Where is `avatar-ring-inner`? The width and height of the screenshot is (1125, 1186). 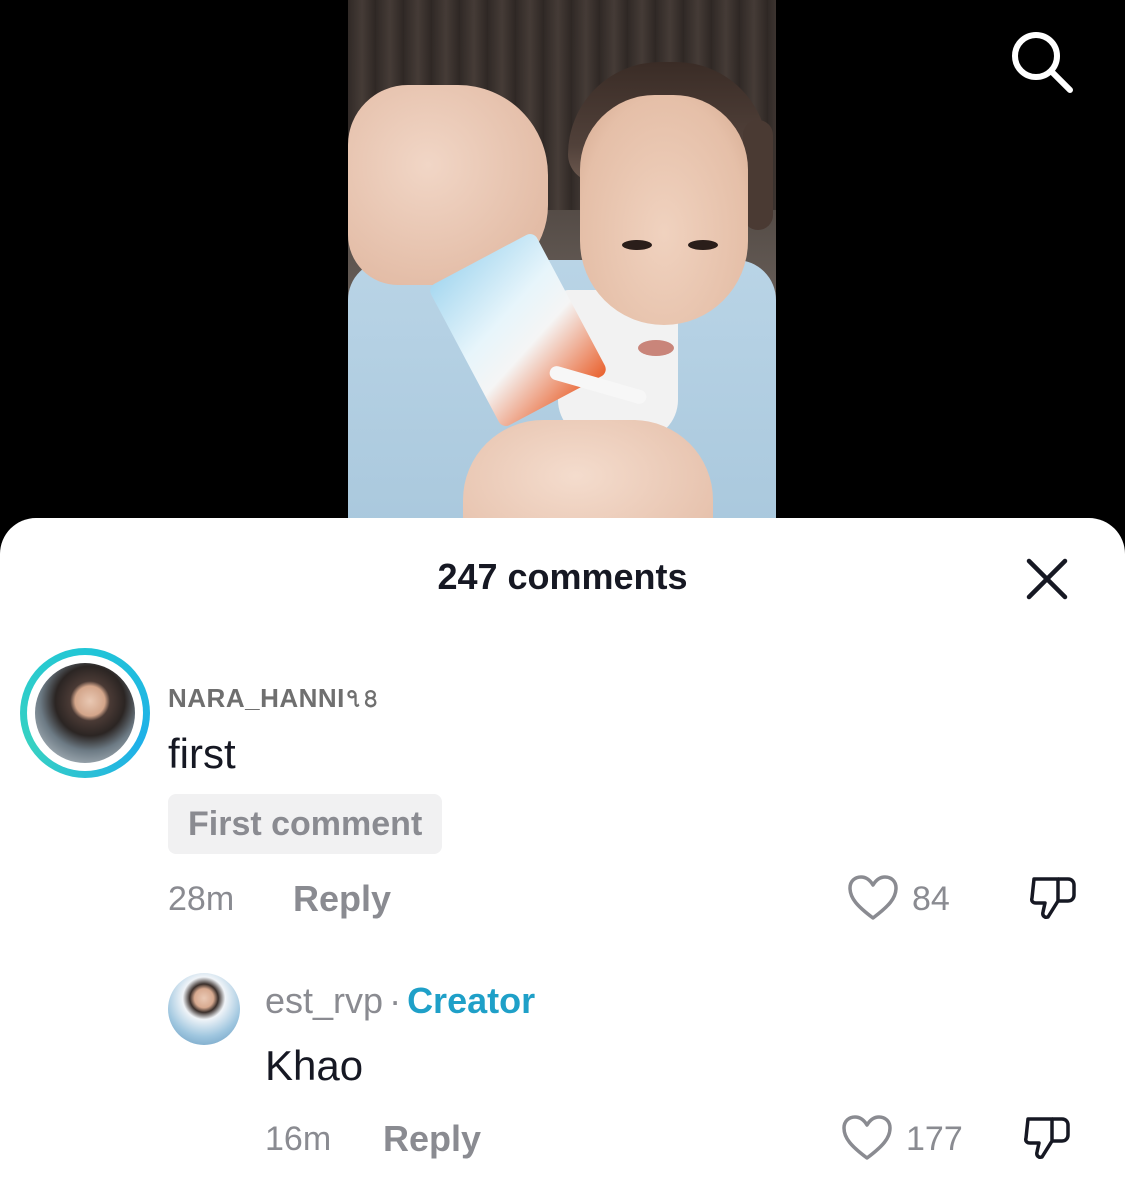
avatar-ring-inner is located at coordinates (85, 713).